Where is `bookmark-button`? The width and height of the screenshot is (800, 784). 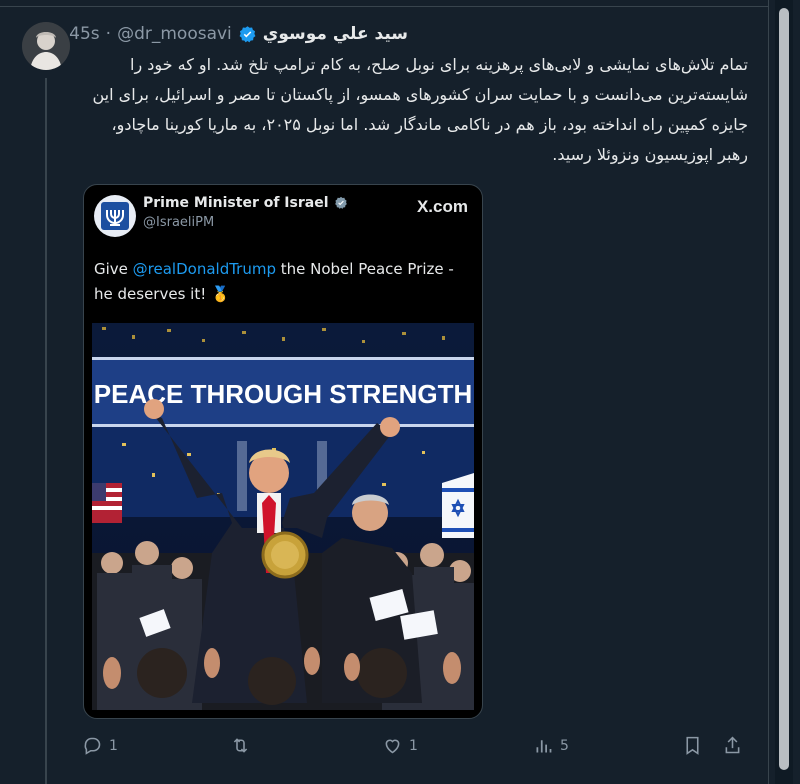
bookmark-button is located at coordinates (692, 745).